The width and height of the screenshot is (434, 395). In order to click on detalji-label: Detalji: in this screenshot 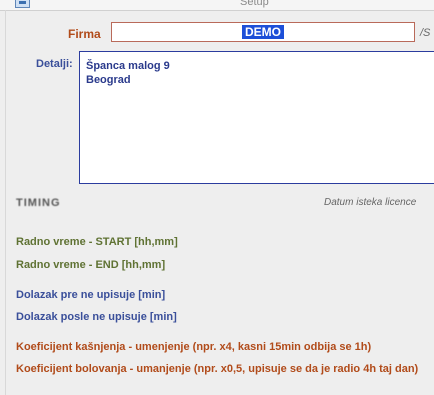, I will do `click(54, 64)`.